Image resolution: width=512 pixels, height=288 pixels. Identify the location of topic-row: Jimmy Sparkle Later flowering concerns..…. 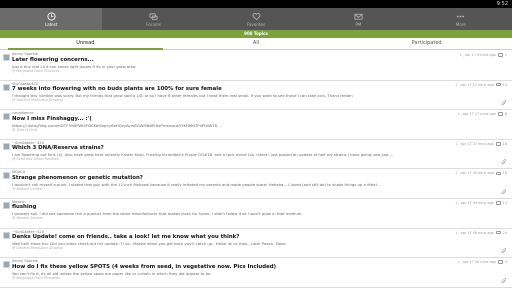
(256, 66).